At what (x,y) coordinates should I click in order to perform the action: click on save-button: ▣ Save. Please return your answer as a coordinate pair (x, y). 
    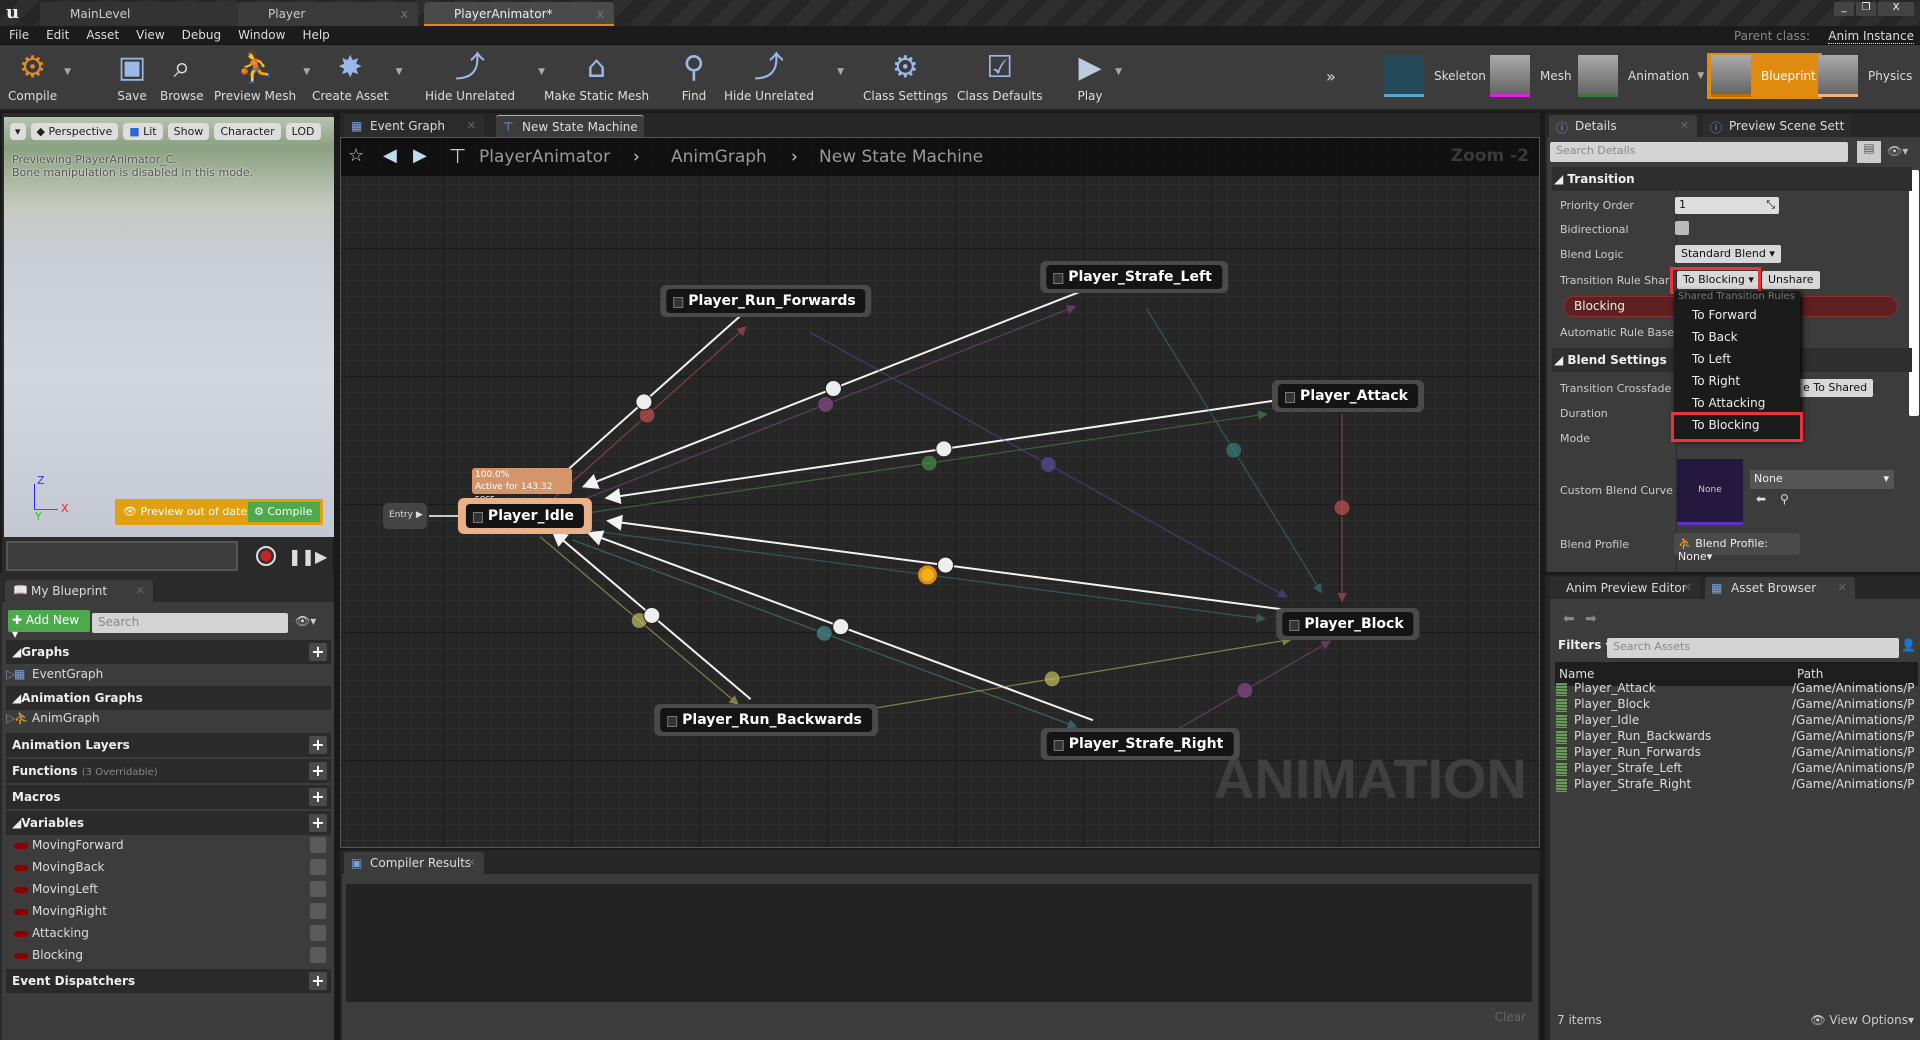
    Looking at the image, I should click on (132, 76).